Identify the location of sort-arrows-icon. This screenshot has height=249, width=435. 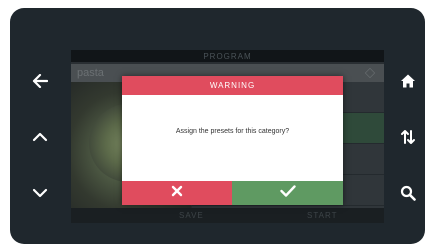
(408, 137).